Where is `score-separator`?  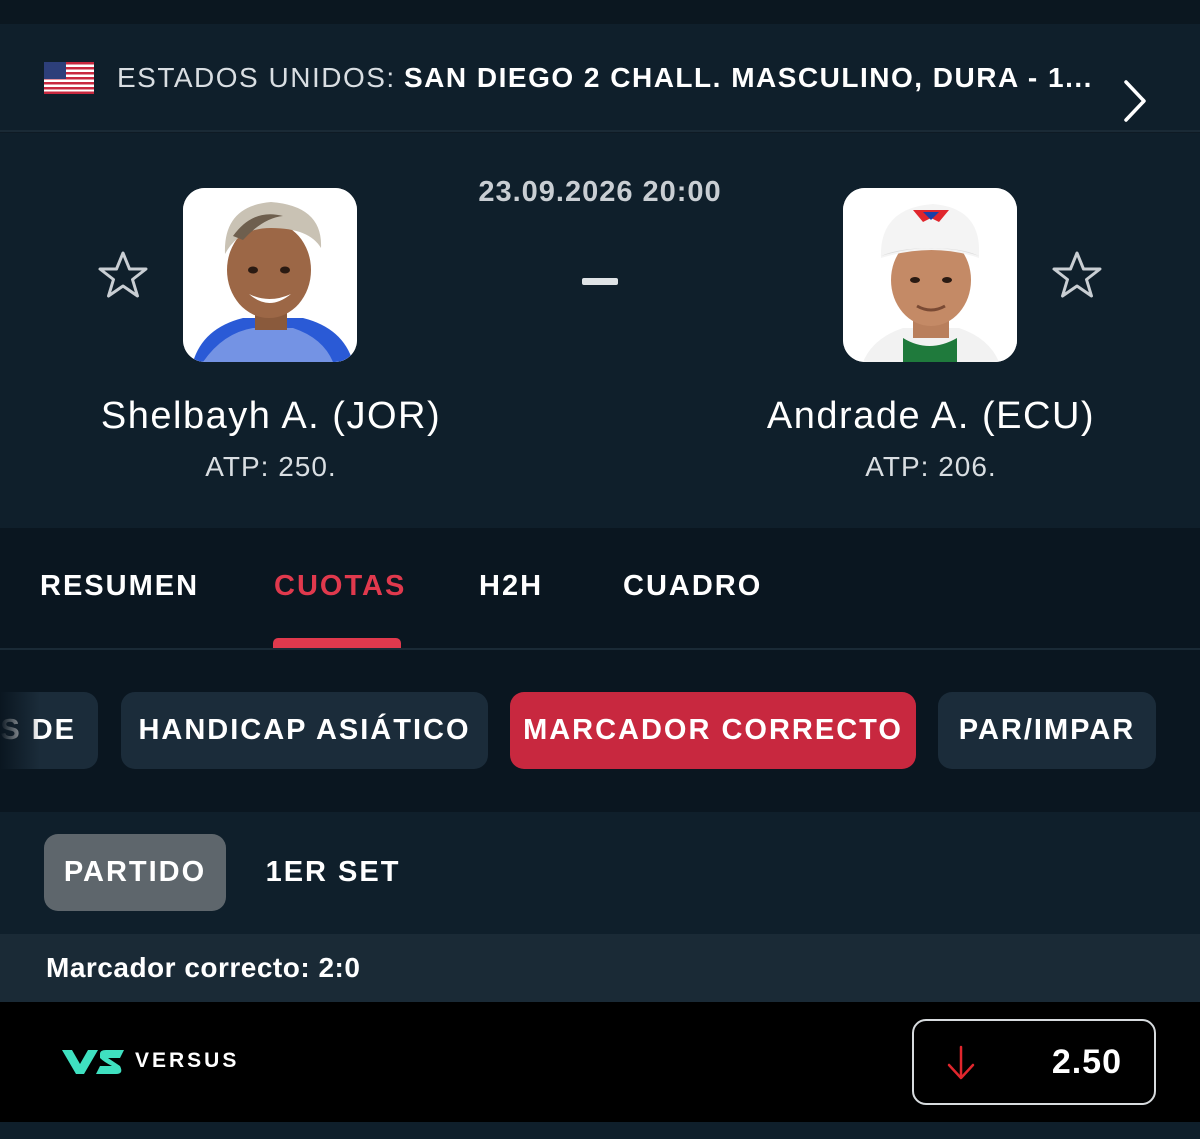 score-separator is located at coordinates (600, 281).